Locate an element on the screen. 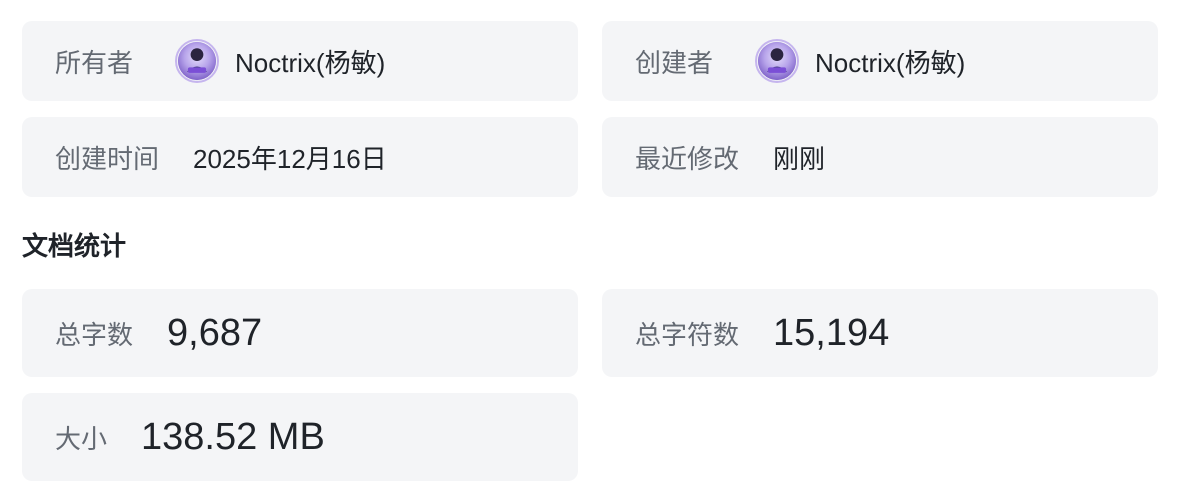 Image resolution: width=1182 pixels, height=496 pixels. size-value: 138.52 MB is located at coordinates (233, 436).